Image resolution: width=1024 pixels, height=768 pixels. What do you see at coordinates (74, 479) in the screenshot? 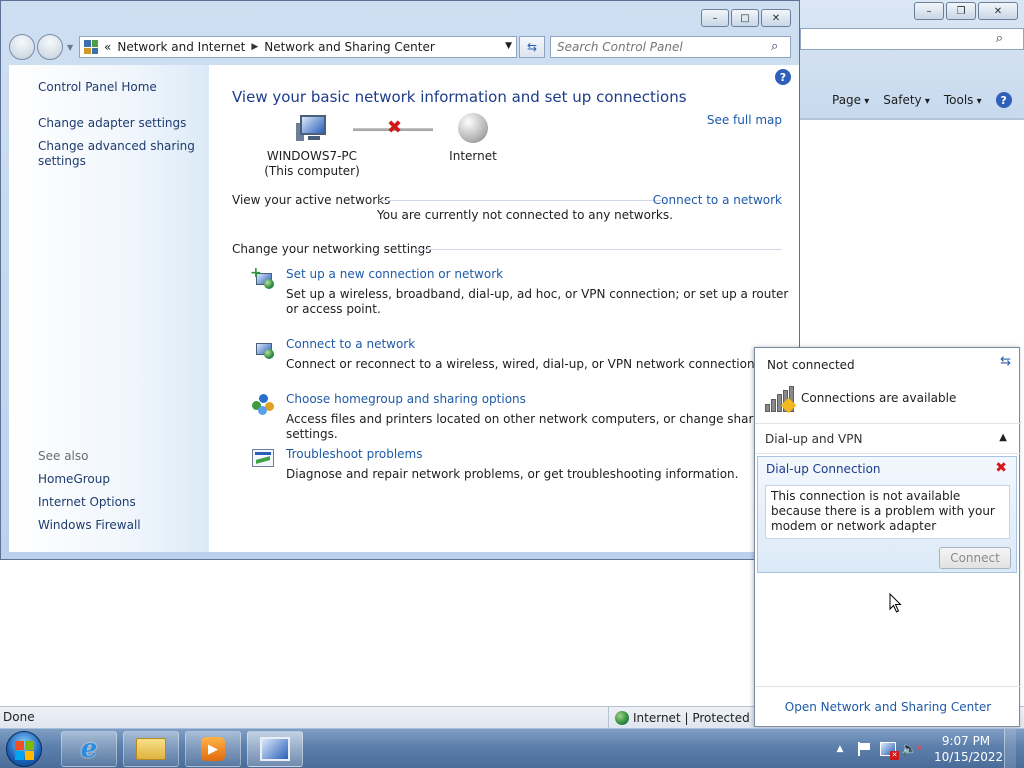
I see `sidebar-item-homegroup: HomeGroup` at bounding box center [74, 479].